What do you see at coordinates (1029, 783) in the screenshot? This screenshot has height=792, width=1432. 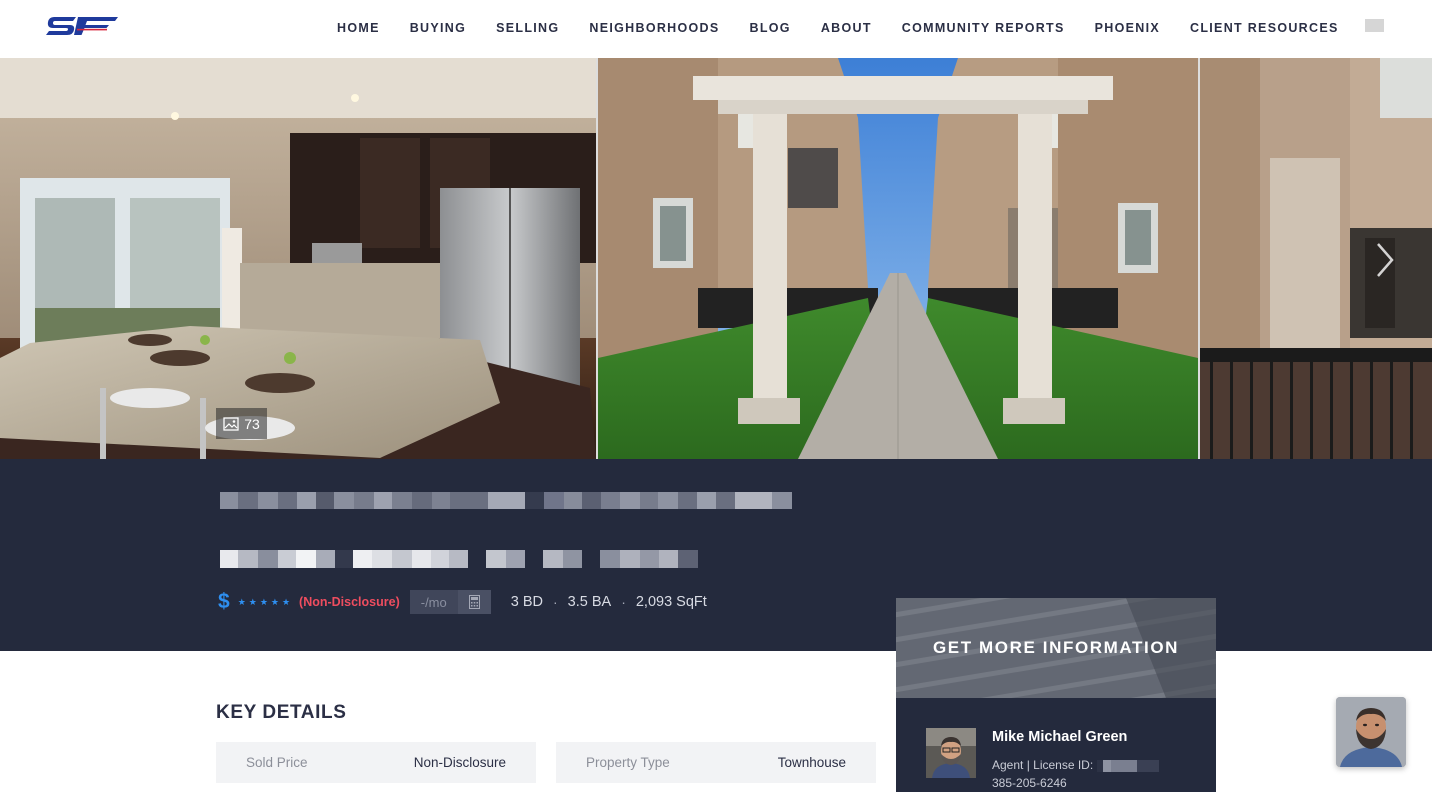 I see `agent-phone-link: 385-205-6246` at bounding box center [1029, 783].